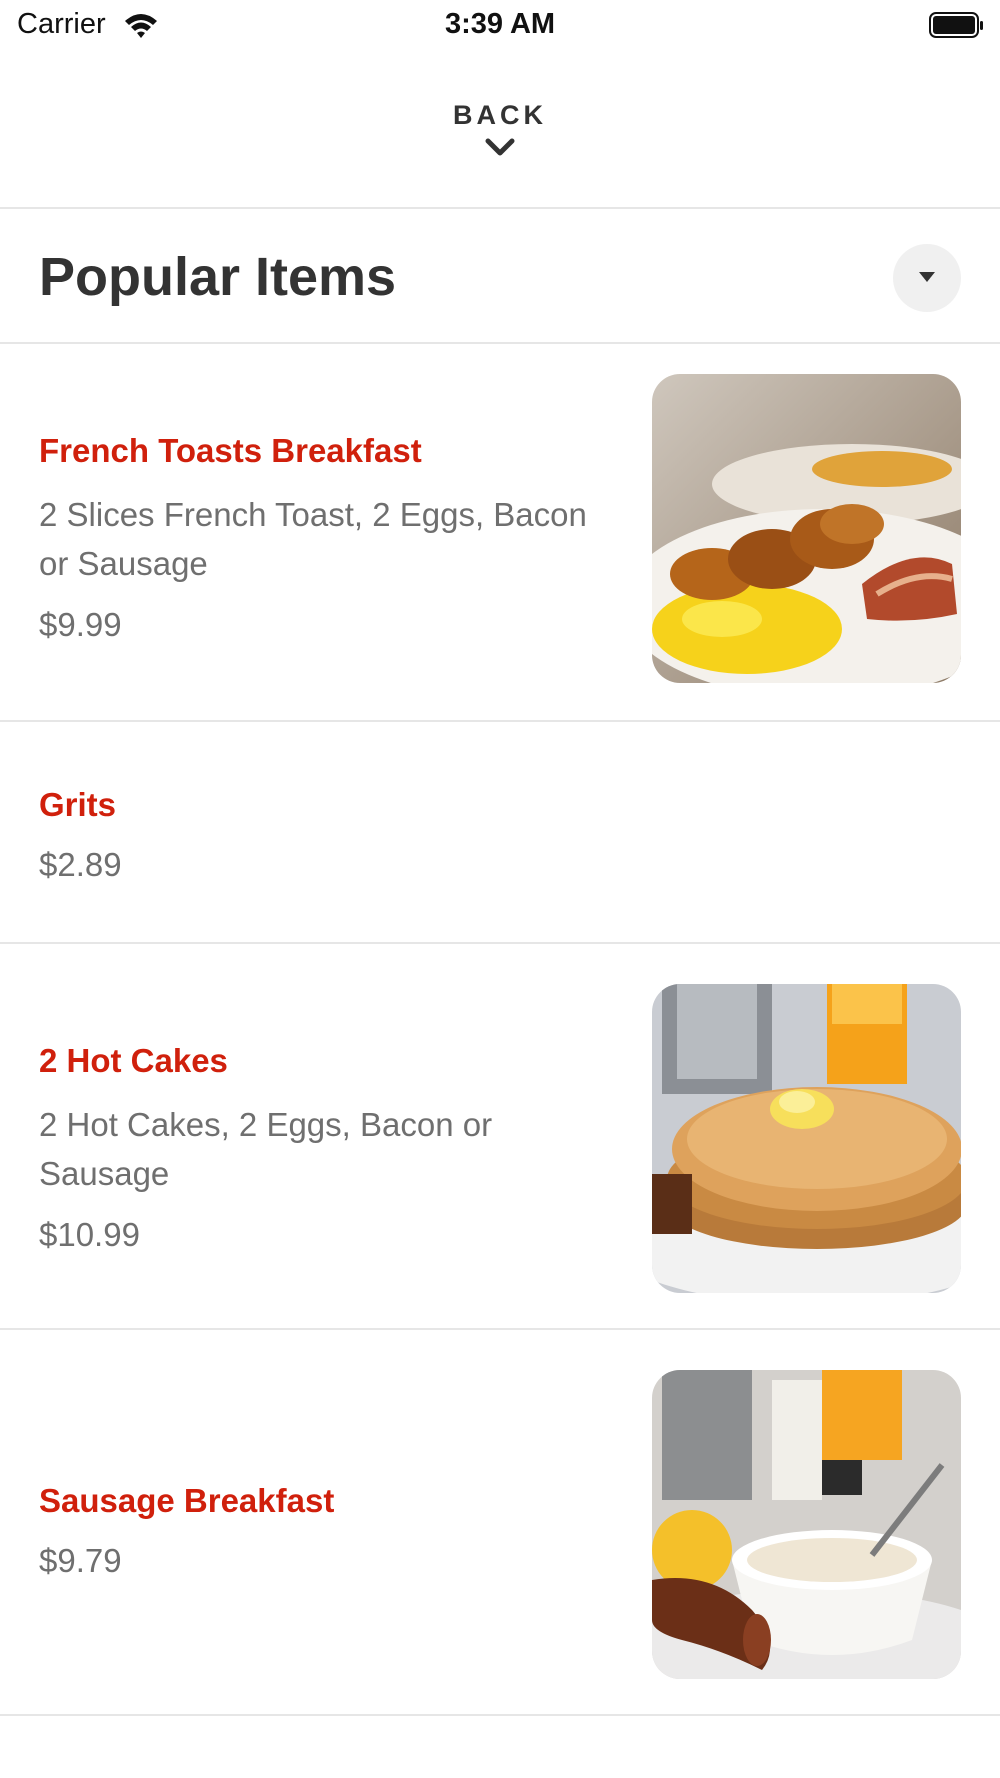 Image resolution: width=1000 pixels, height=1778 pixels. I want to click on battery-icon, so click(956, 25).